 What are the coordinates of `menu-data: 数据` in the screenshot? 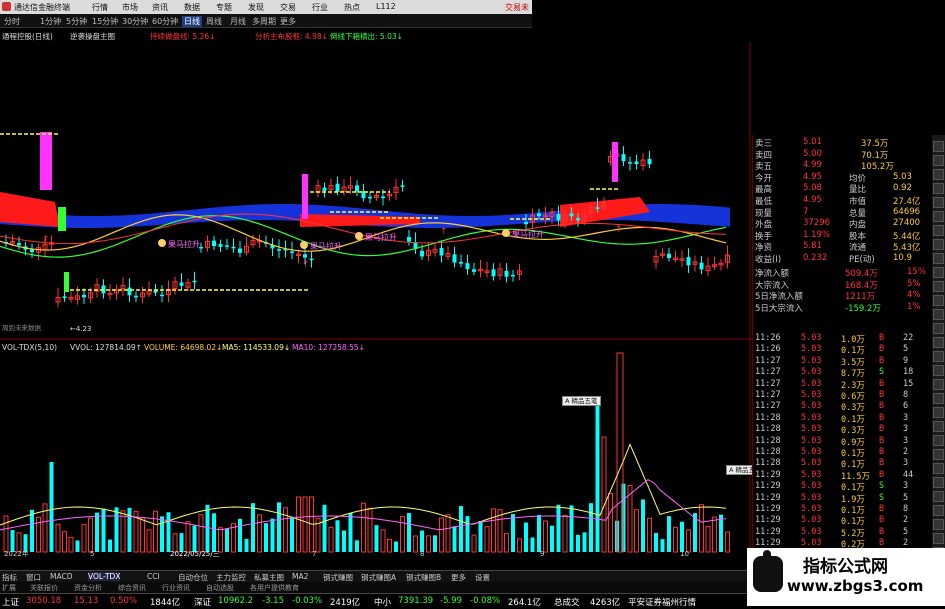 It's located at (192, 7).